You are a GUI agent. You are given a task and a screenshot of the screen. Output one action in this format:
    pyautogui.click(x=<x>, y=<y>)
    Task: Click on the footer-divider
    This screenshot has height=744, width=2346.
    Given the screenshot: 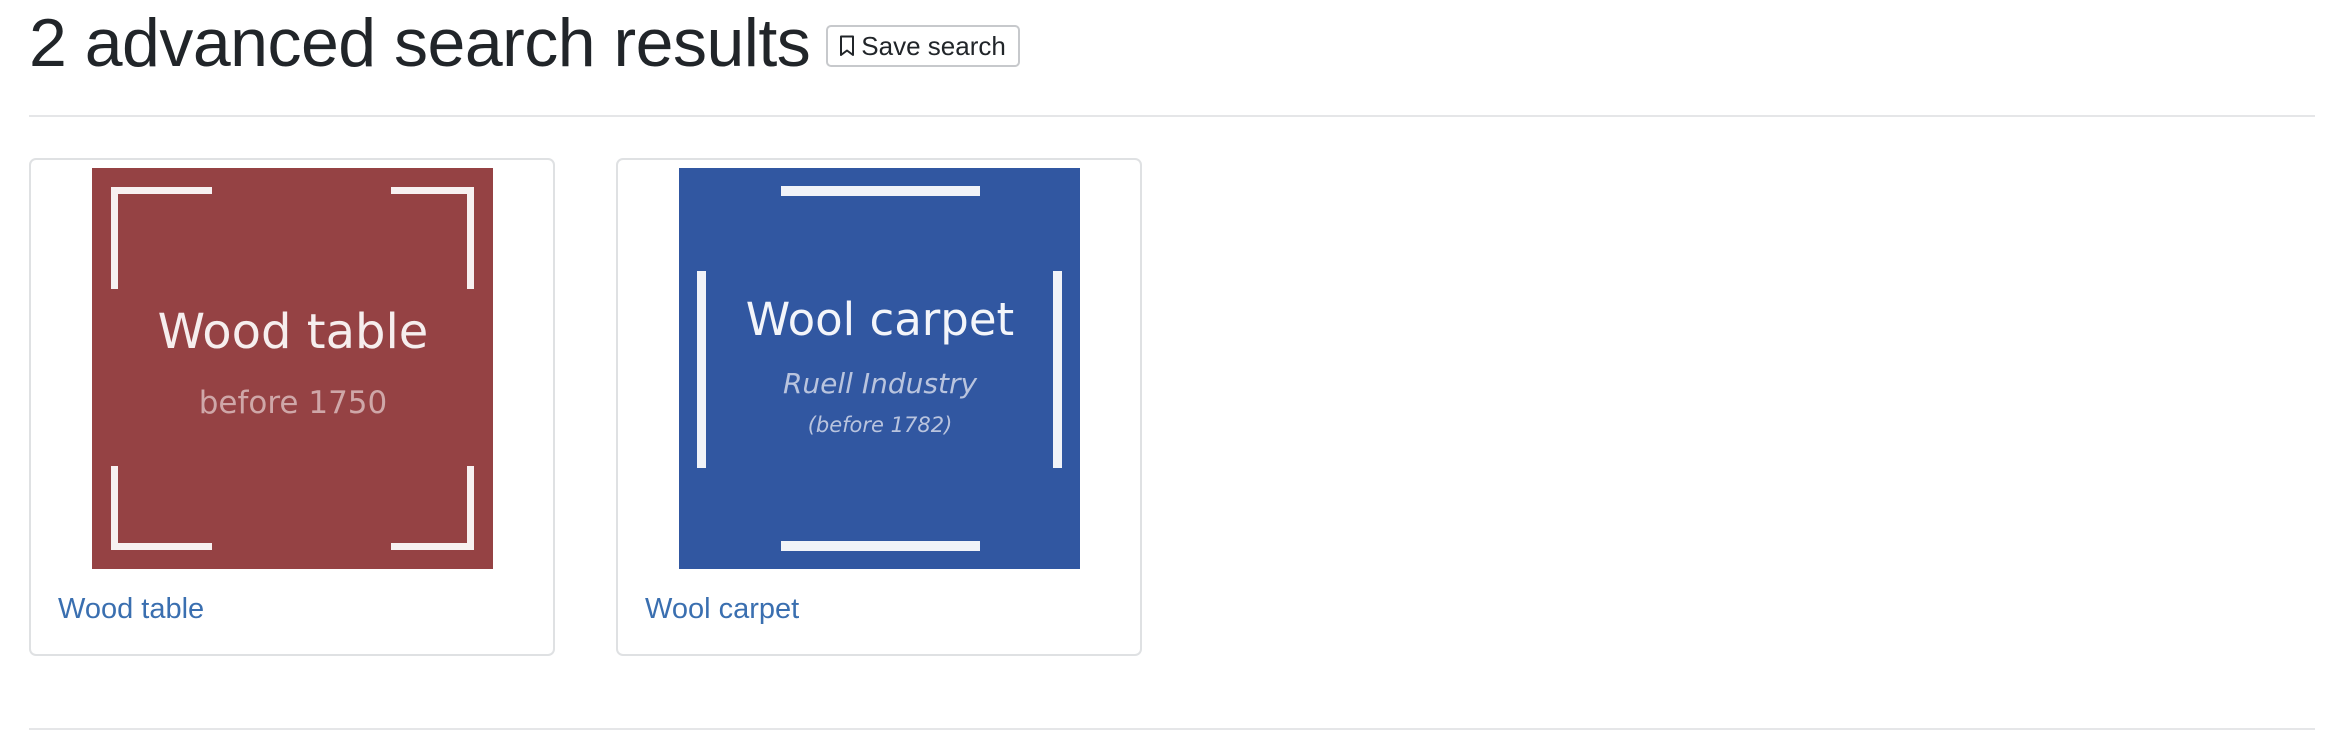 What is the action you would take?
    pyautogui.click(x=1172, y=729)
    